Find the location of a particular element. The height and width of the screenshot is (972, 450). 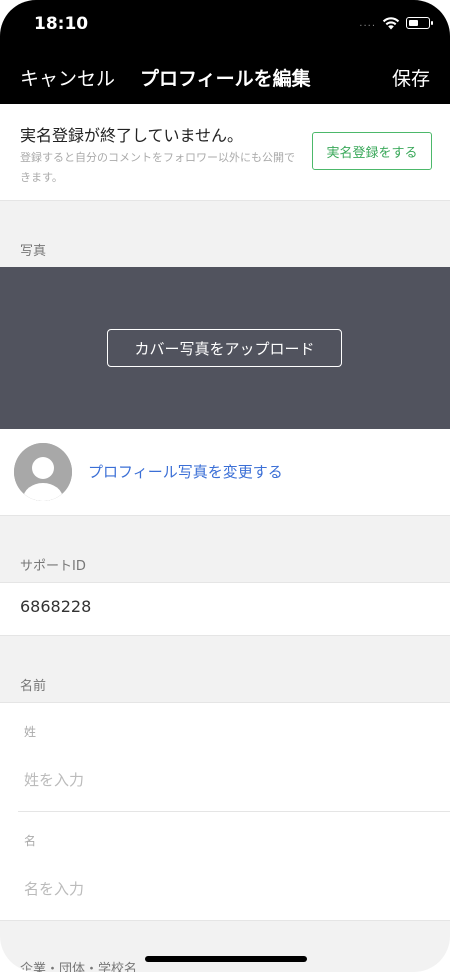

first-name-label: 名 is located at coordinates (30, 841).